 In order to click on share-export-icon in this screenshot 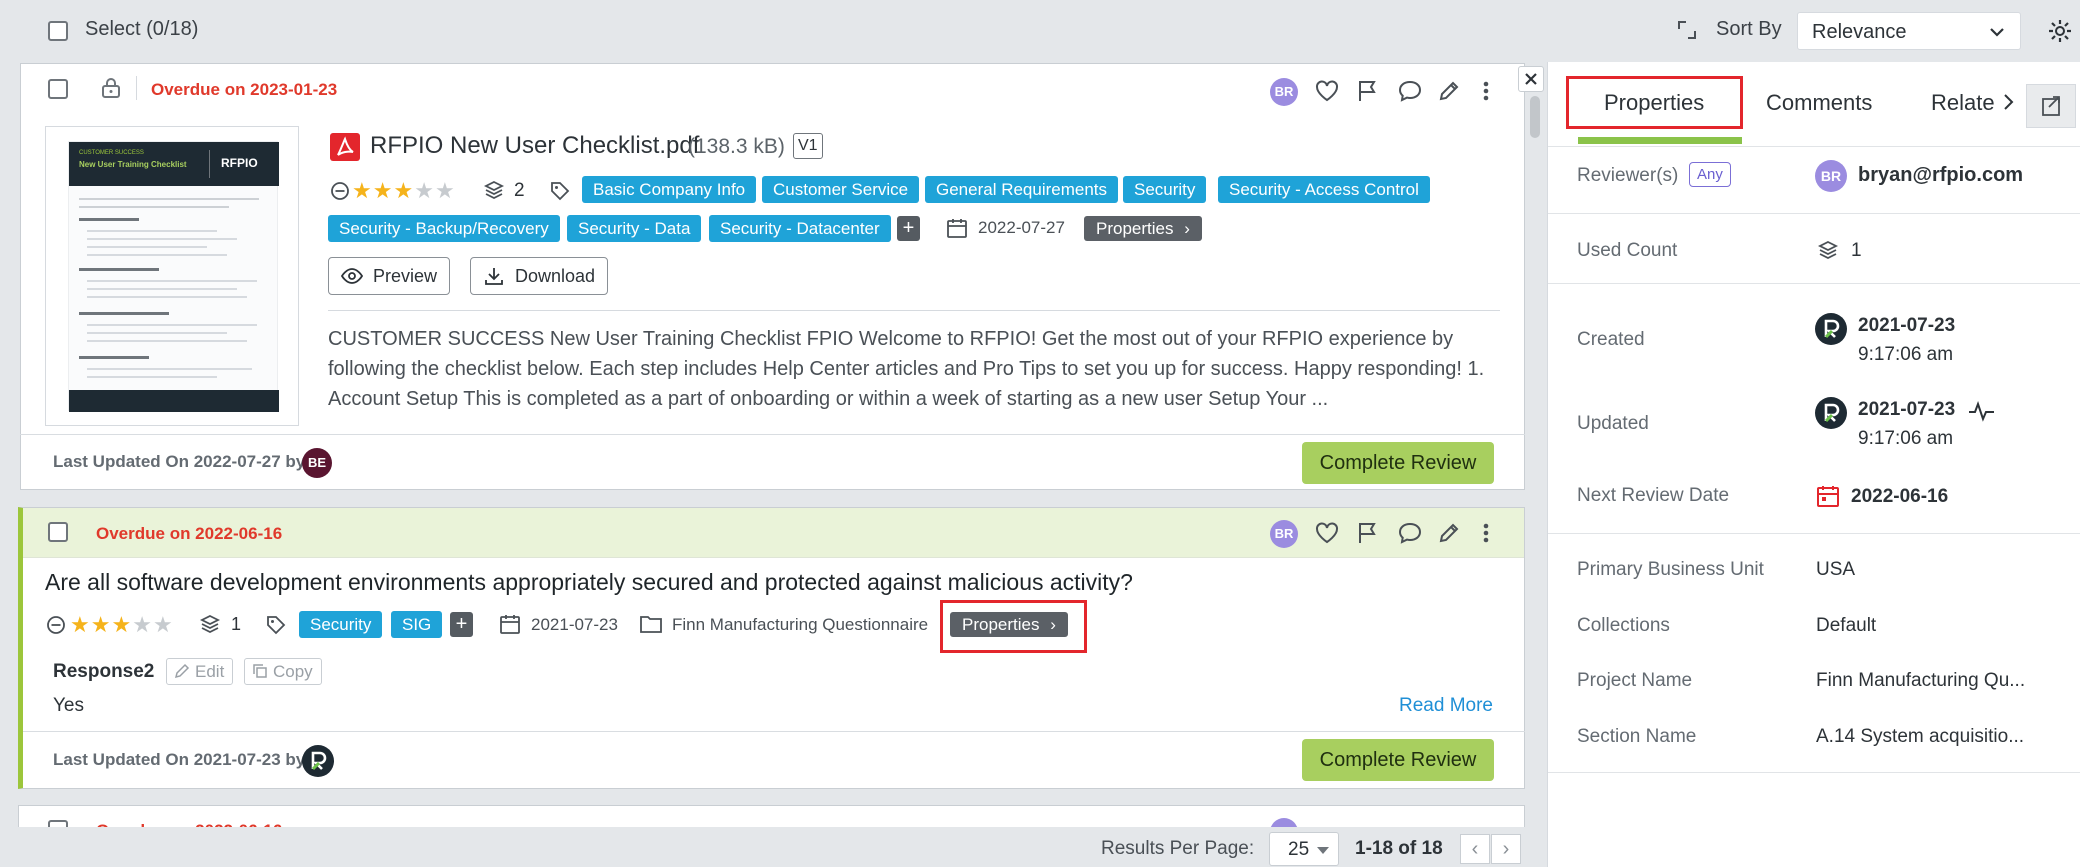, I will do `click(2051, 106)`.